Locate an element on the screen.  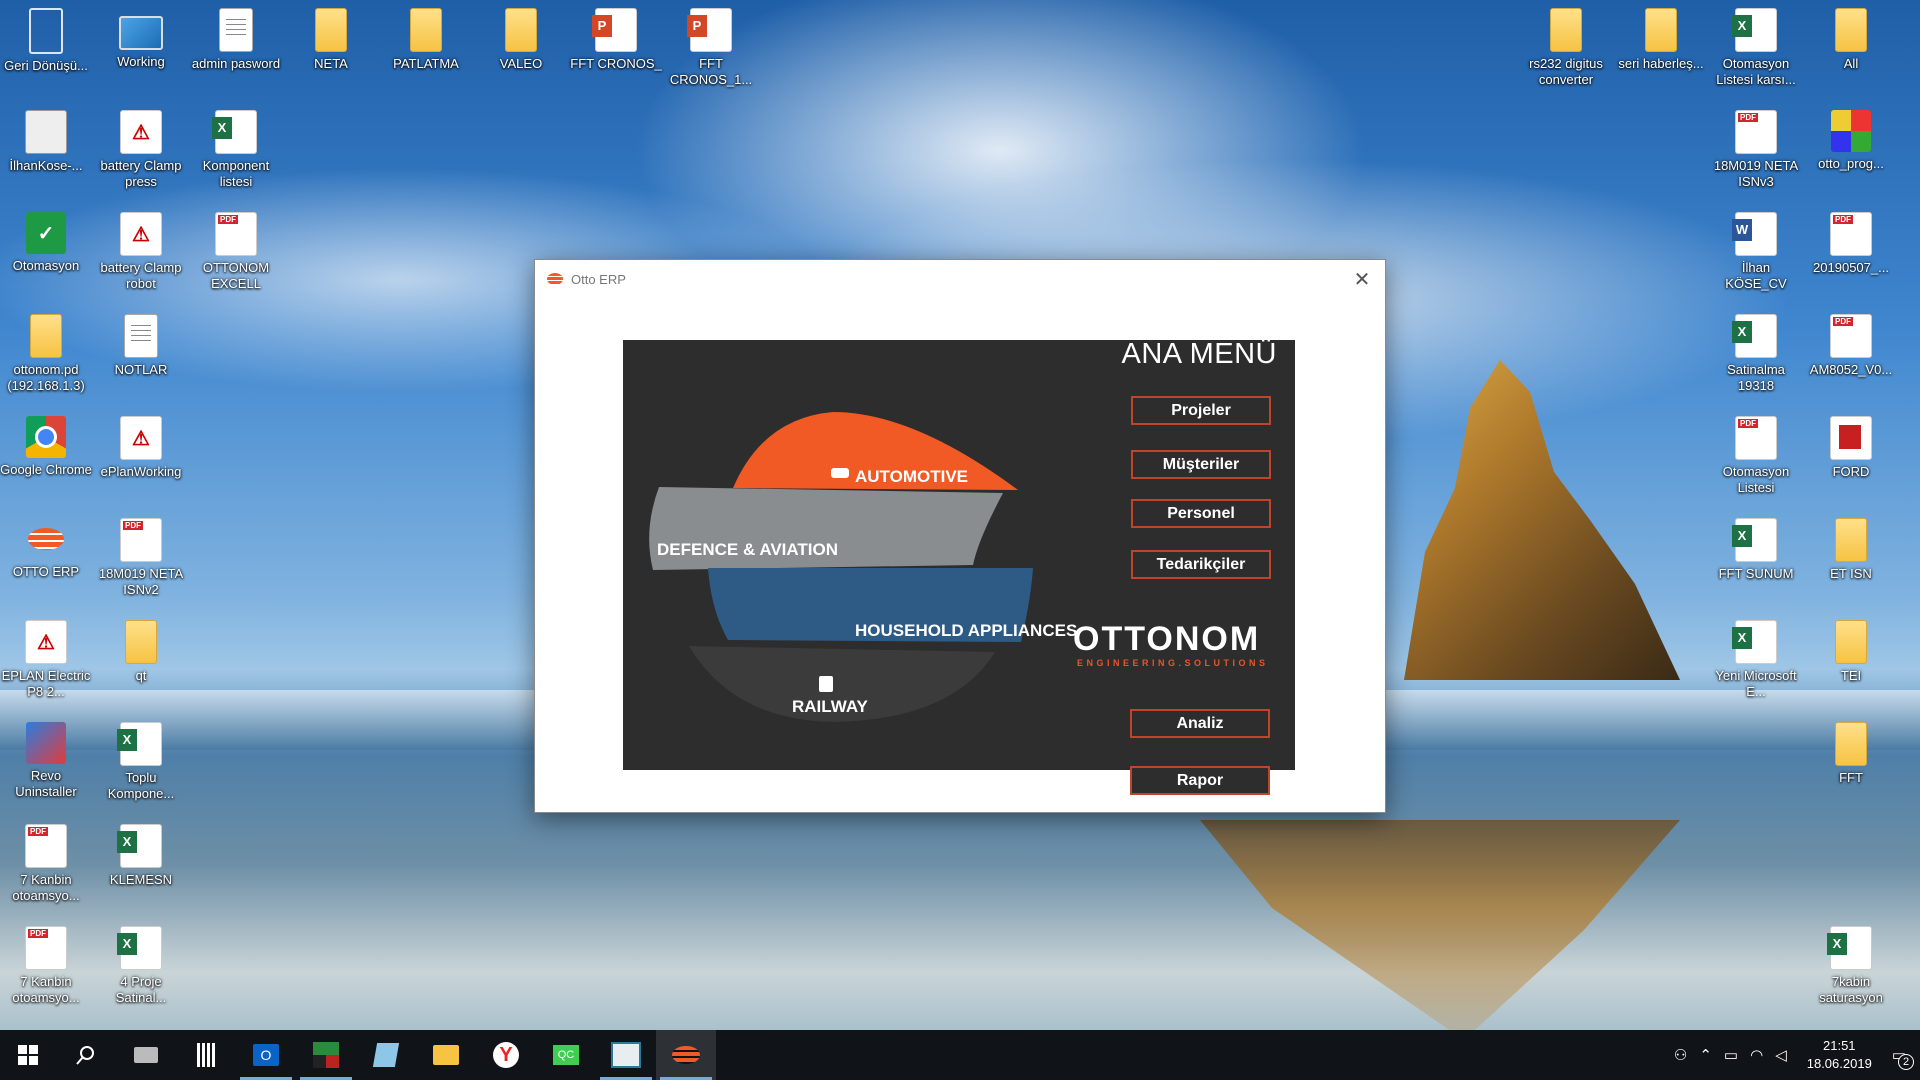
calculator-icon is located at coordinates (206, 1055).